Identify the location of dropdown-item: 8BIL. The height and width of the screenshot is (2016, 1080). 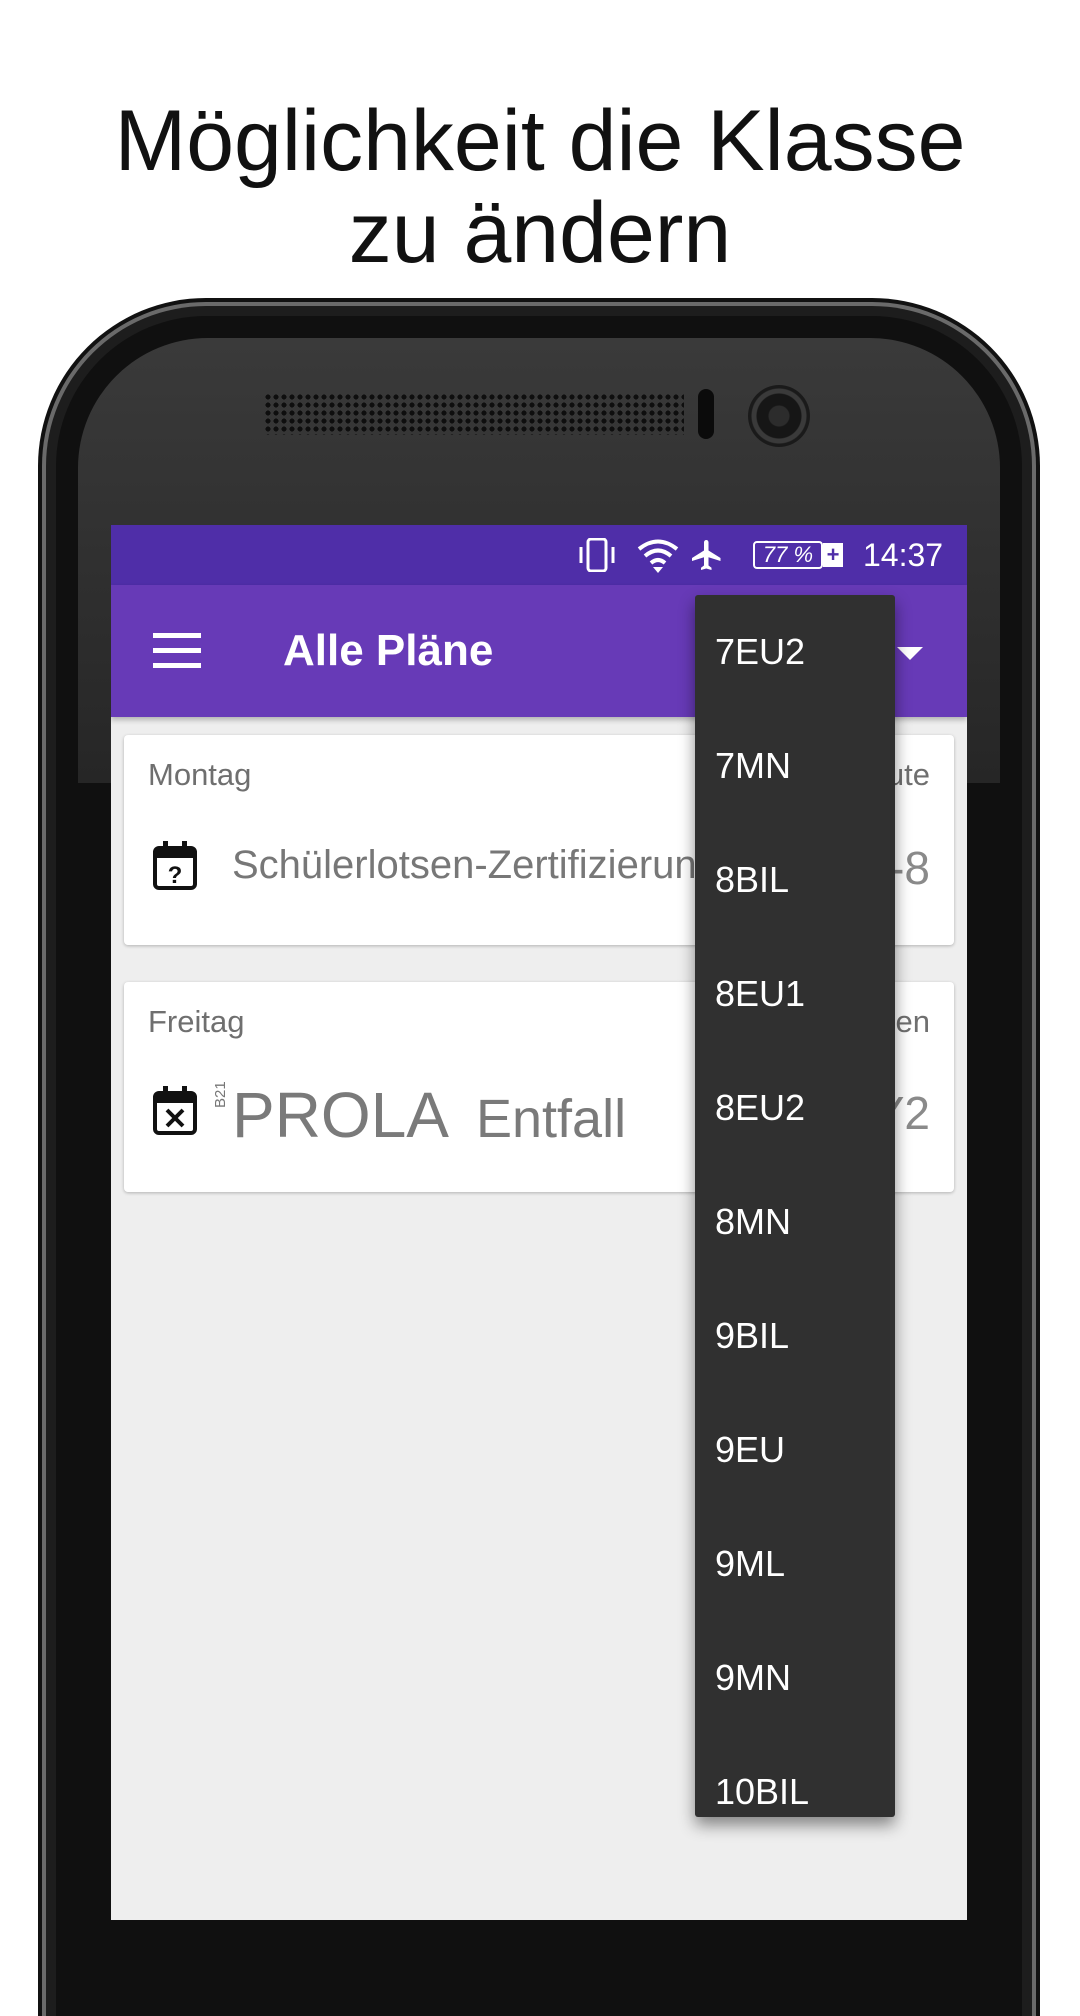
(795, 880).